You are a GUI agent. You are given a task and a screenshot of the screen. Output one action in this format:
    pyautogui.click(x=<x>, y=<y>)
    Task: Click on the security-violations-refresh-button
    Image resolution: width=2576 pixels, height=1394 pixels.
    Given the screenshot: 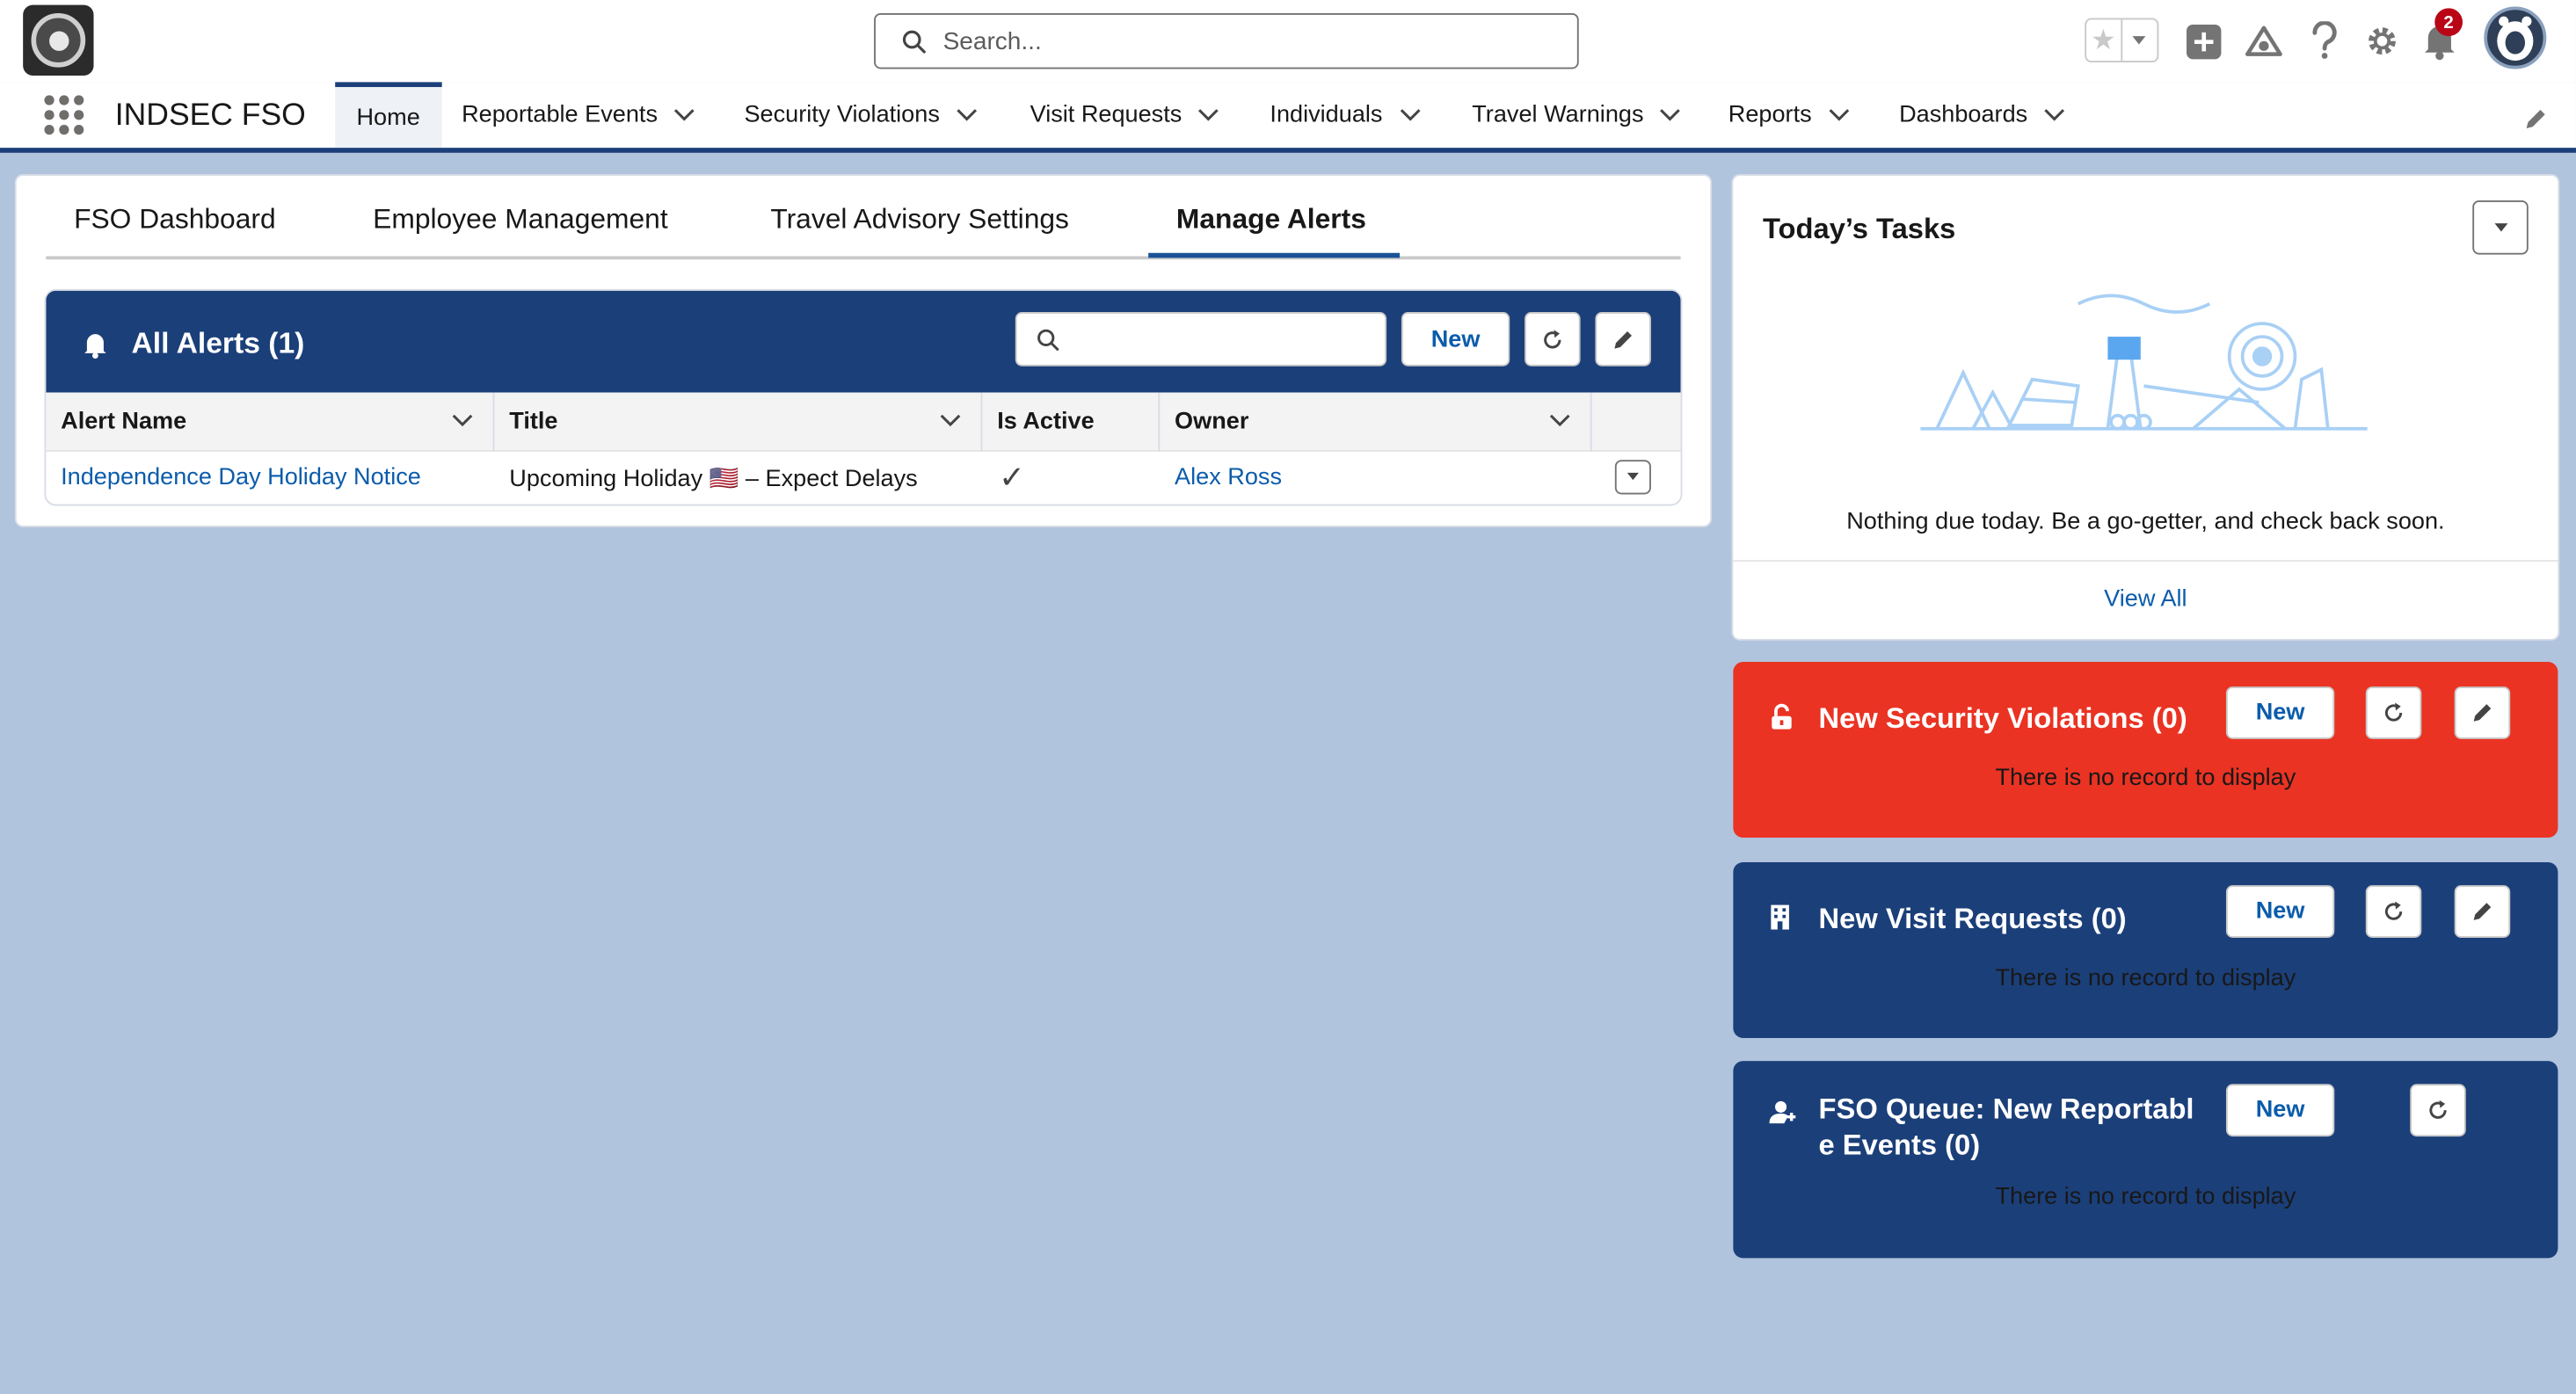 What is the action you would take?
    pyautogui.click(x=2393, y=712)
    